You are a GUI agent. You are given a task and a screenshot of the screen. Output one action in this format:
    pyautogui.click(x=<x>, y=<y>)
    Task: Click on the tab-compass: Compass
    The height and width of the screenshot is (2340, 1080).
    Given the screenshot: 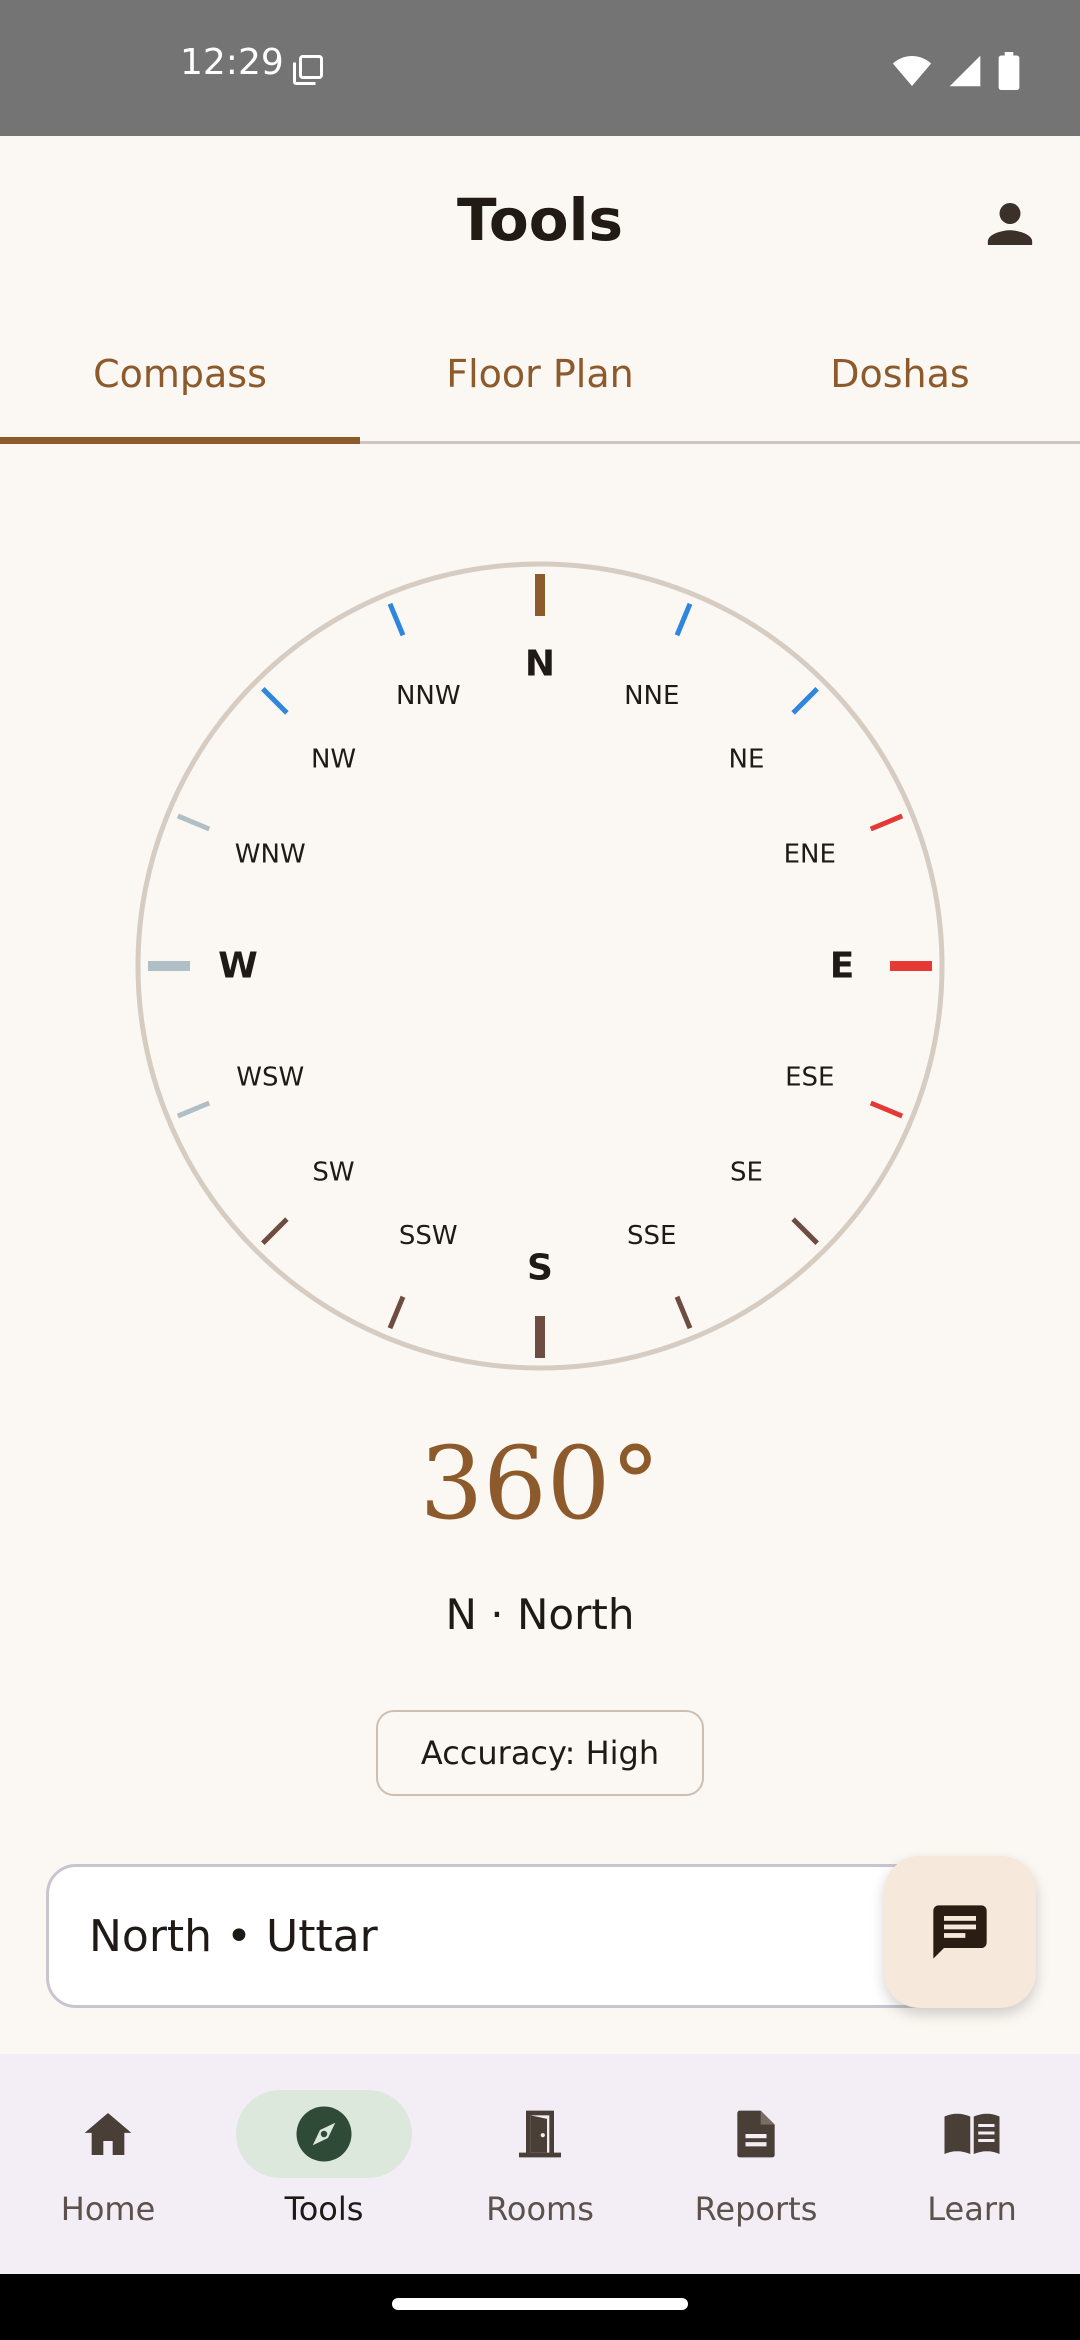 What is the action you would take?
    pyautogui.click(x=180, y=375)
    